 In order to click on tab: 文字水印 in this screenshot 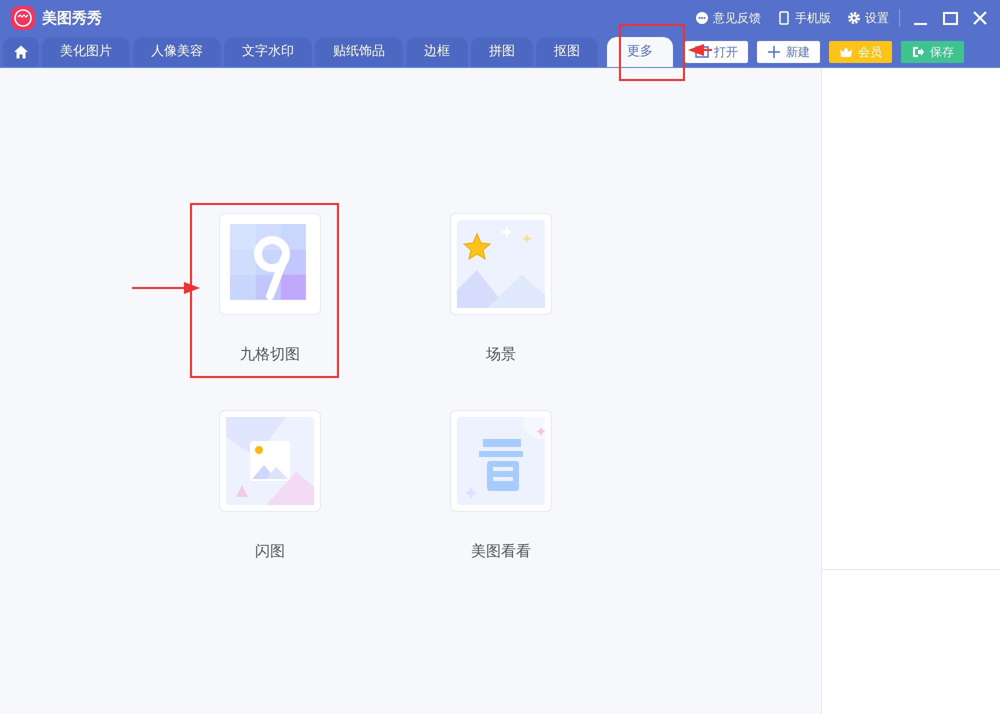, I will do `click(268, 52)`.